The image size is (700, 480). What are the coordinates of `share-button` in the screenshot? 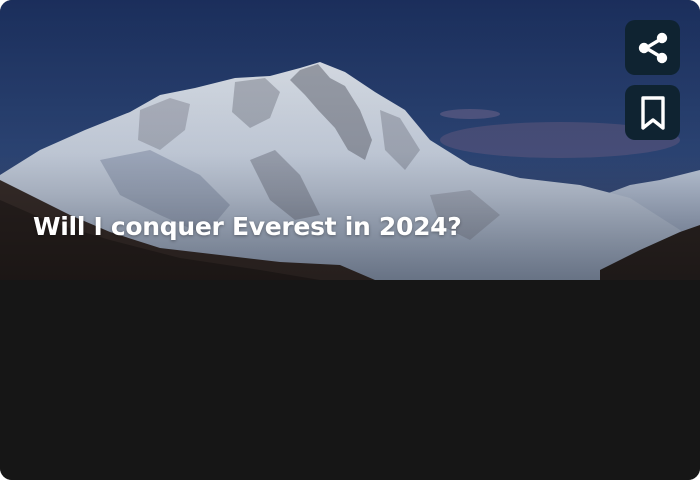 It's located at (652, 47).